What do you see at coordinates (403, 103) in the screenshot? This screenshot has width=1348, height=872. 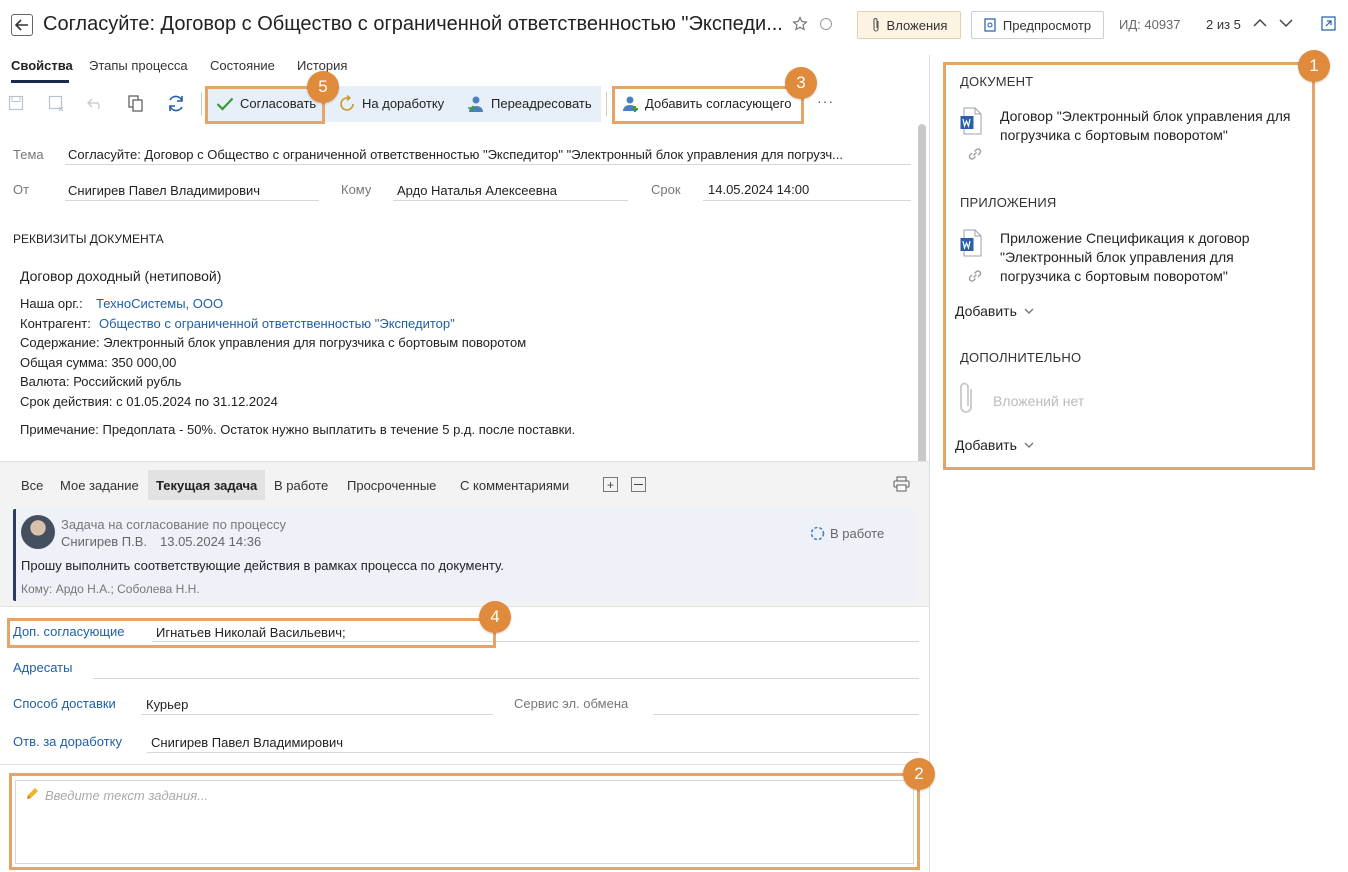 I see `rework-label: На доработку` at bounding box center [403, 103].